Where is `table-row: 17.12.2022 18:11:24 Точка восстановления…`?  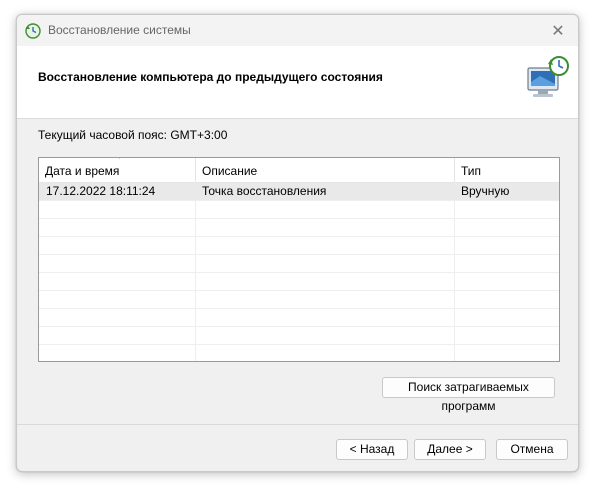 table-row: 17.12.2022 18:11:24 Точка восстановления… is located at coordinates (299, 192).